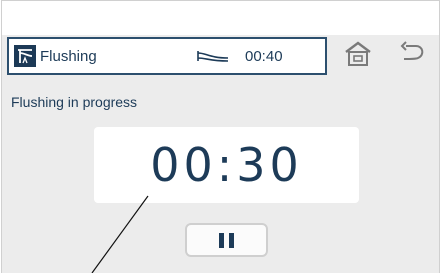 Image resolution: width=441 pixels, height=273 pixels. What do you see at coordinates (74, 102) in the screenshot?
I see `status-text: Flushing in progress` at bounding box center [74, 102].